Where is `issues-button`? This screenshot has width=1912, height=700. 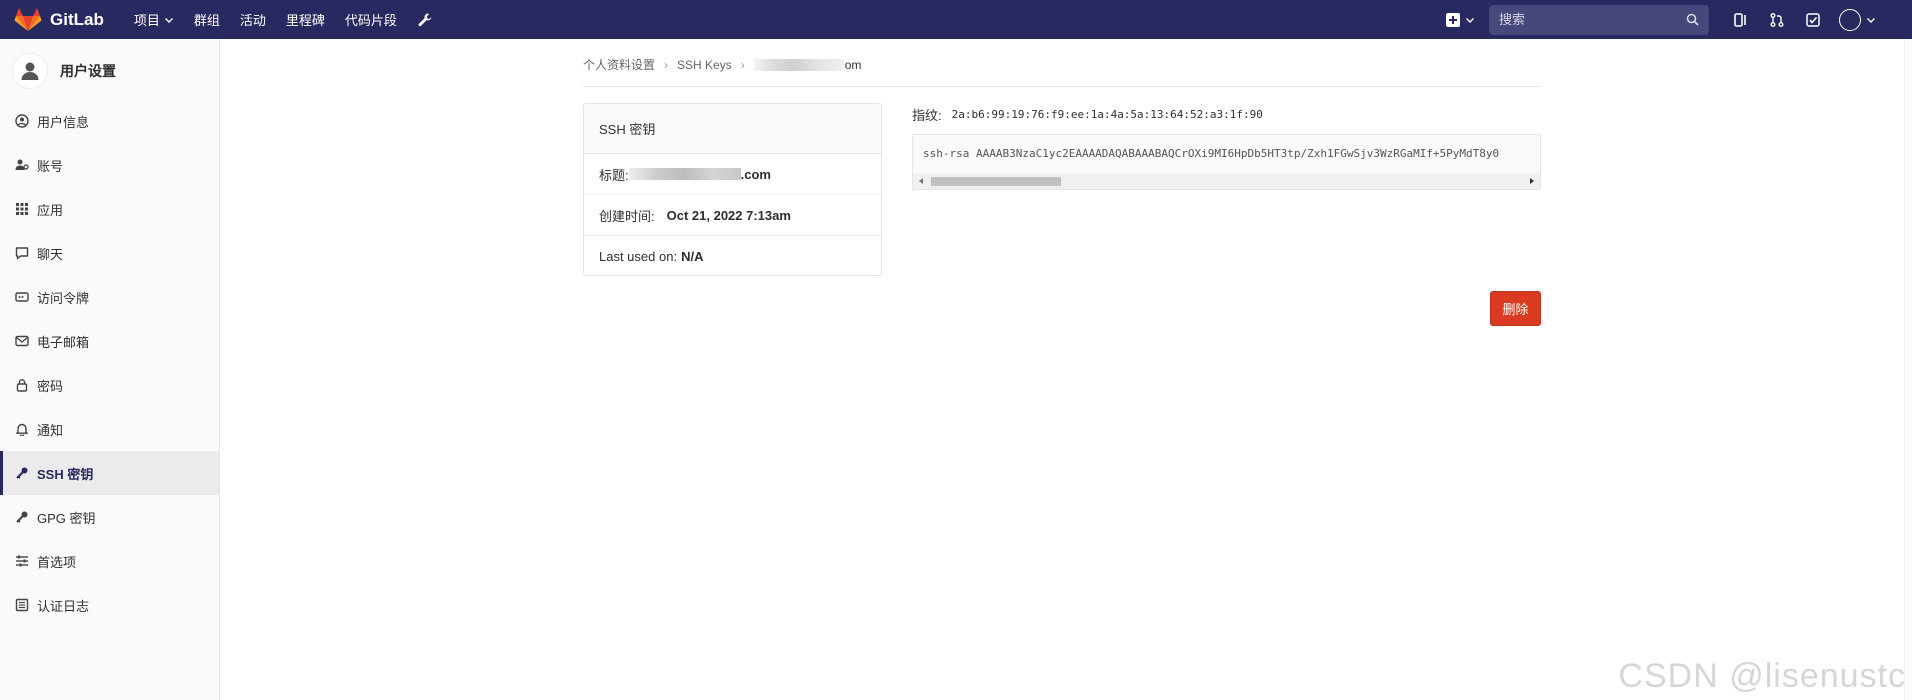 issues-button is located at coordinates (1741, 19).